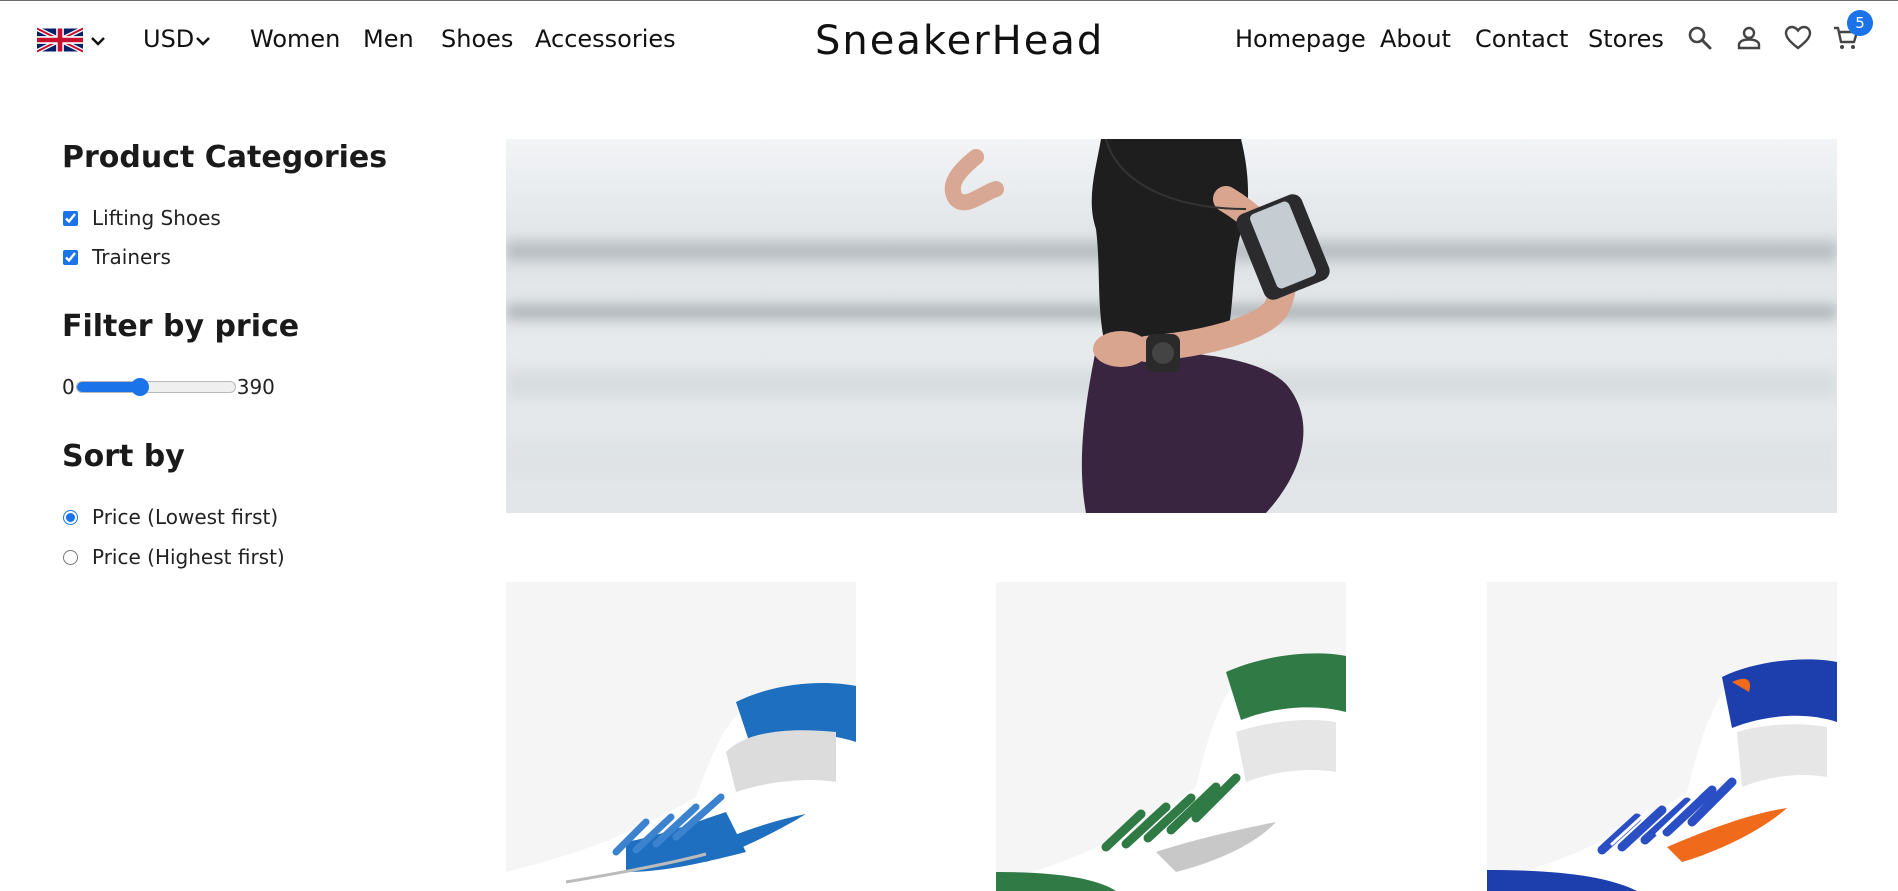 This screenshot has width=1898, height=891. Describe the element at coordinates (1798, 38) in the screenshot. I see `heart-icon` at that location.